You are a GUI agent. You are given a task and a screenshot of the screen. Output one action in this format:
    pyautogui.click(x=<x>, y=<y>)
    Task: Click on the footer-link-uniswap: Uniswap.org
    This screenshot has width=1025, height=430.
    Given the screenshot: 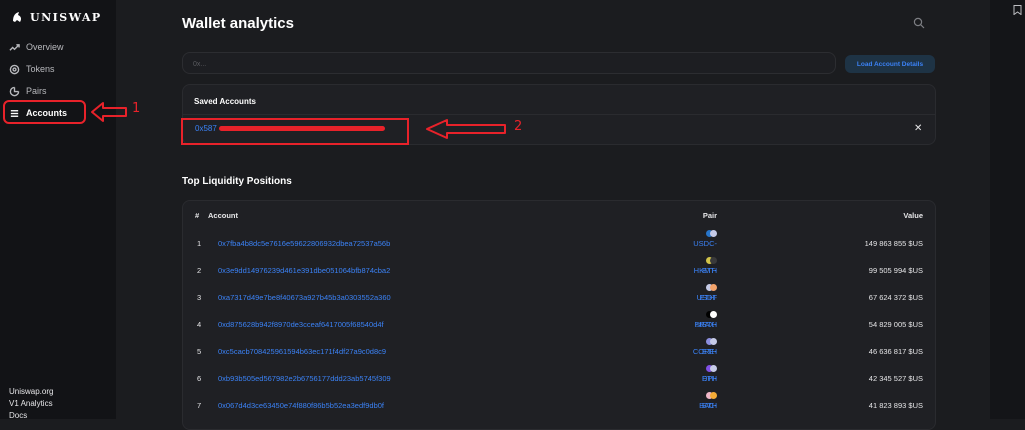 What is the action you would take?
    pyautogui.click(x=31, y=392)
    